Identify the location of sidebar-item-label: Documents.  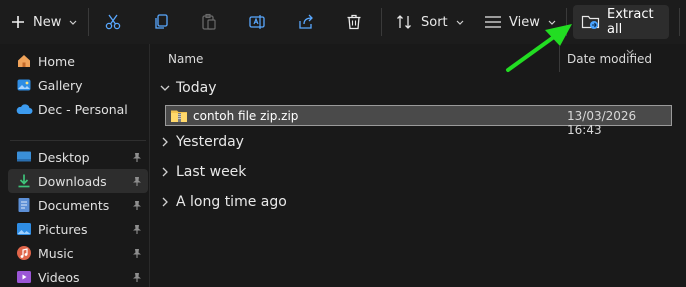
(74, 205).